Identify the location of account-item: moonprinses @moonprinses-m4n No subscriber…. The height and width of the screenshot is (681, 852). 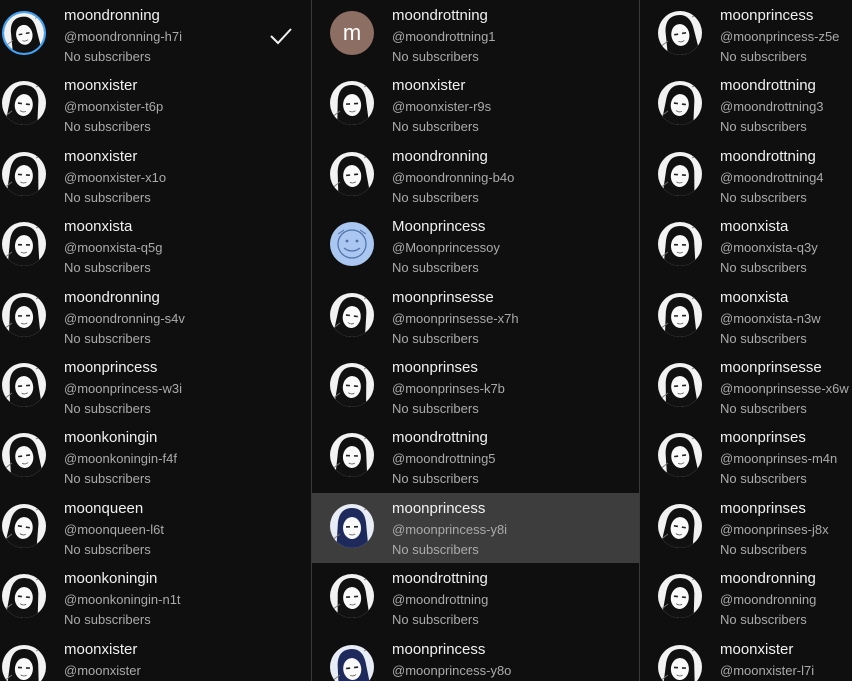
(746, 457).